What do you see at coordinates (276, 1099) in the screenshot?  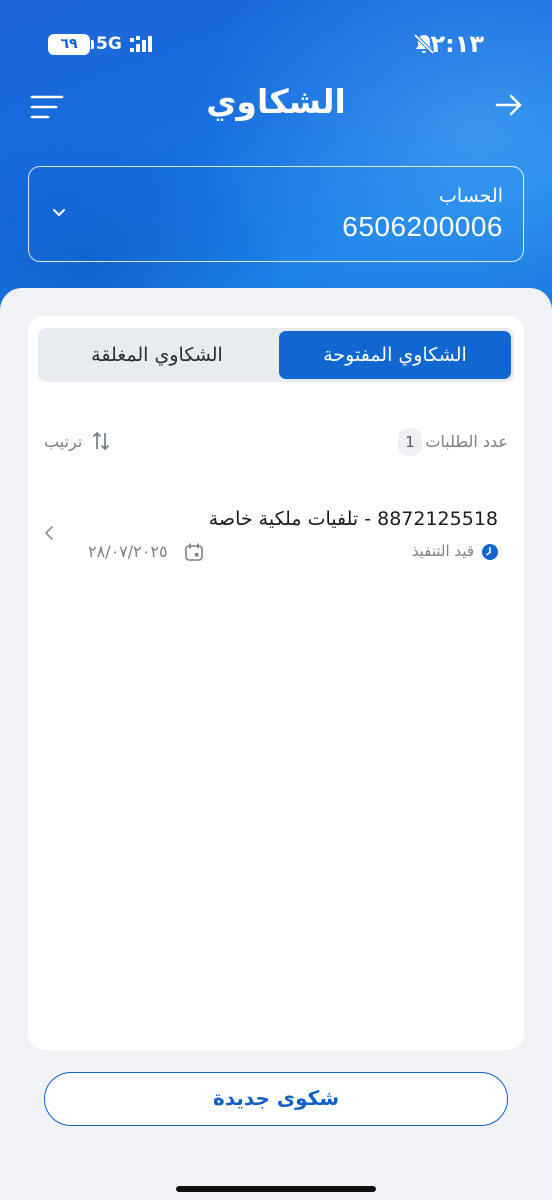 I see `new-complaint-button: شكوى جديدة` at bounding box center [276, 1099].